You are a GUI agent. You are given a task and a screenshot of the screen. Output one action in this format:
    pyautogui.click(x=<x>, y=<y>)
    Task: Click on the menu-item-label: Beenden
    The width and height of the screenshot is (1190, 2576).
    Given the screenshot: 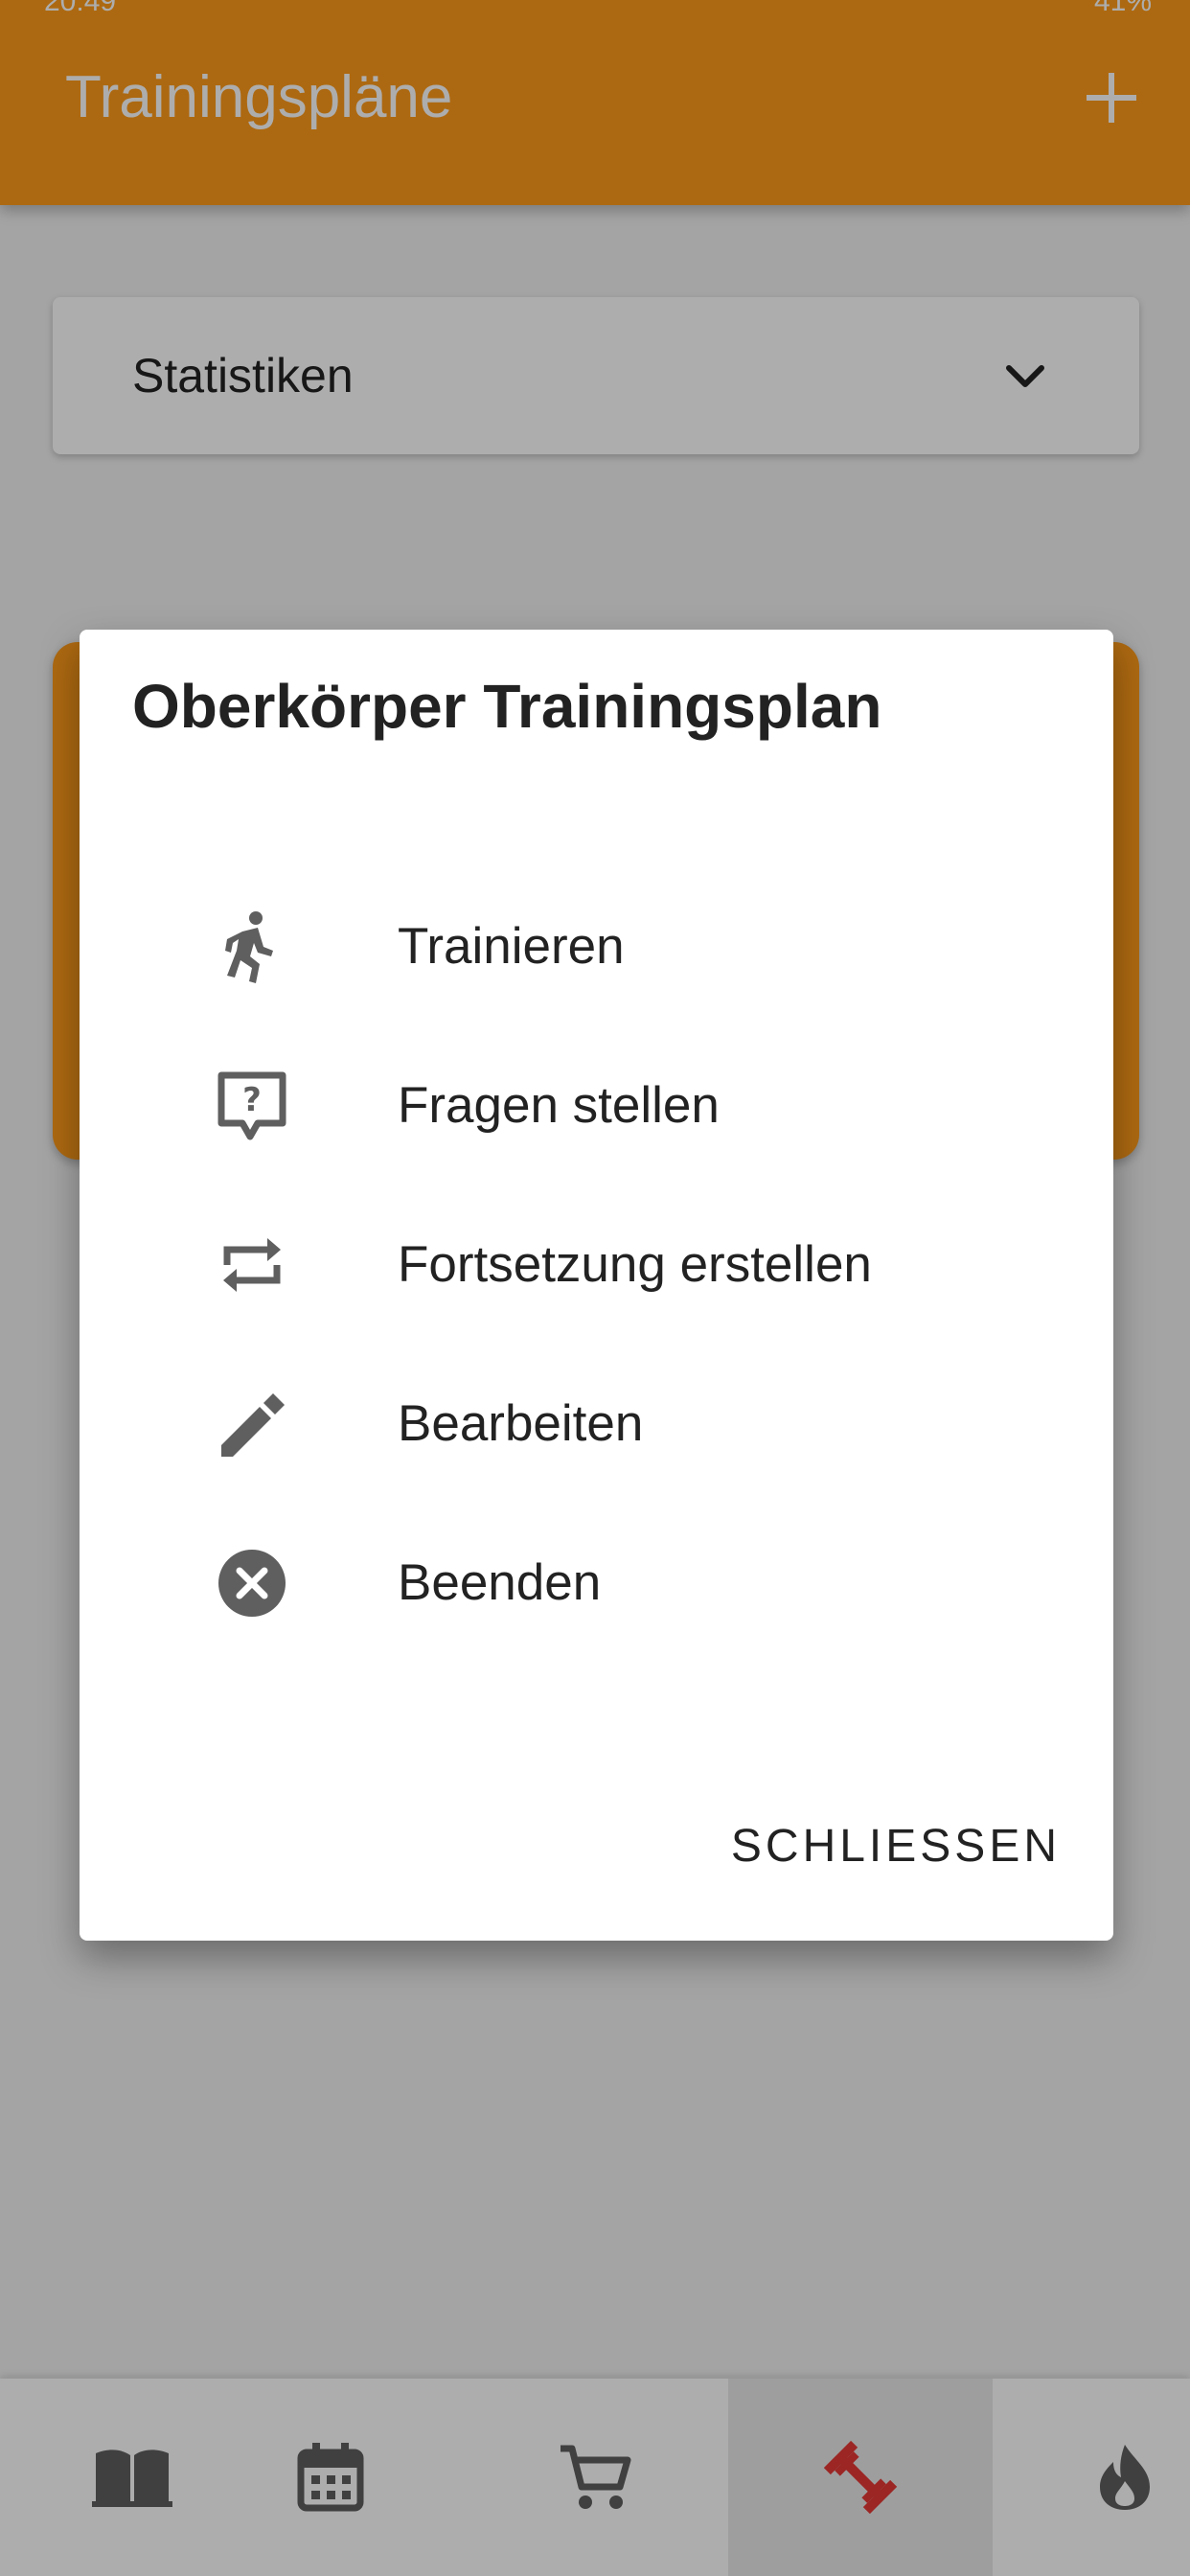 What is the action you would take?
    pyautogui.click(x=500, y=1582)
    